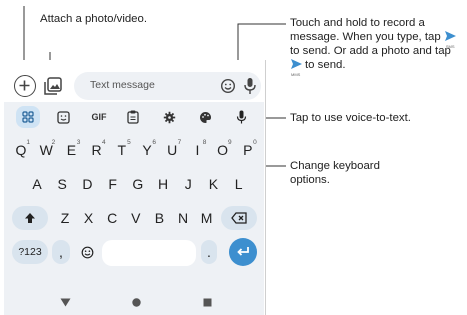 The image size is (467, 315). Describe the element at coordinates (204, 142) in the screenshot. I see `key-number-hint: 8` at that location.